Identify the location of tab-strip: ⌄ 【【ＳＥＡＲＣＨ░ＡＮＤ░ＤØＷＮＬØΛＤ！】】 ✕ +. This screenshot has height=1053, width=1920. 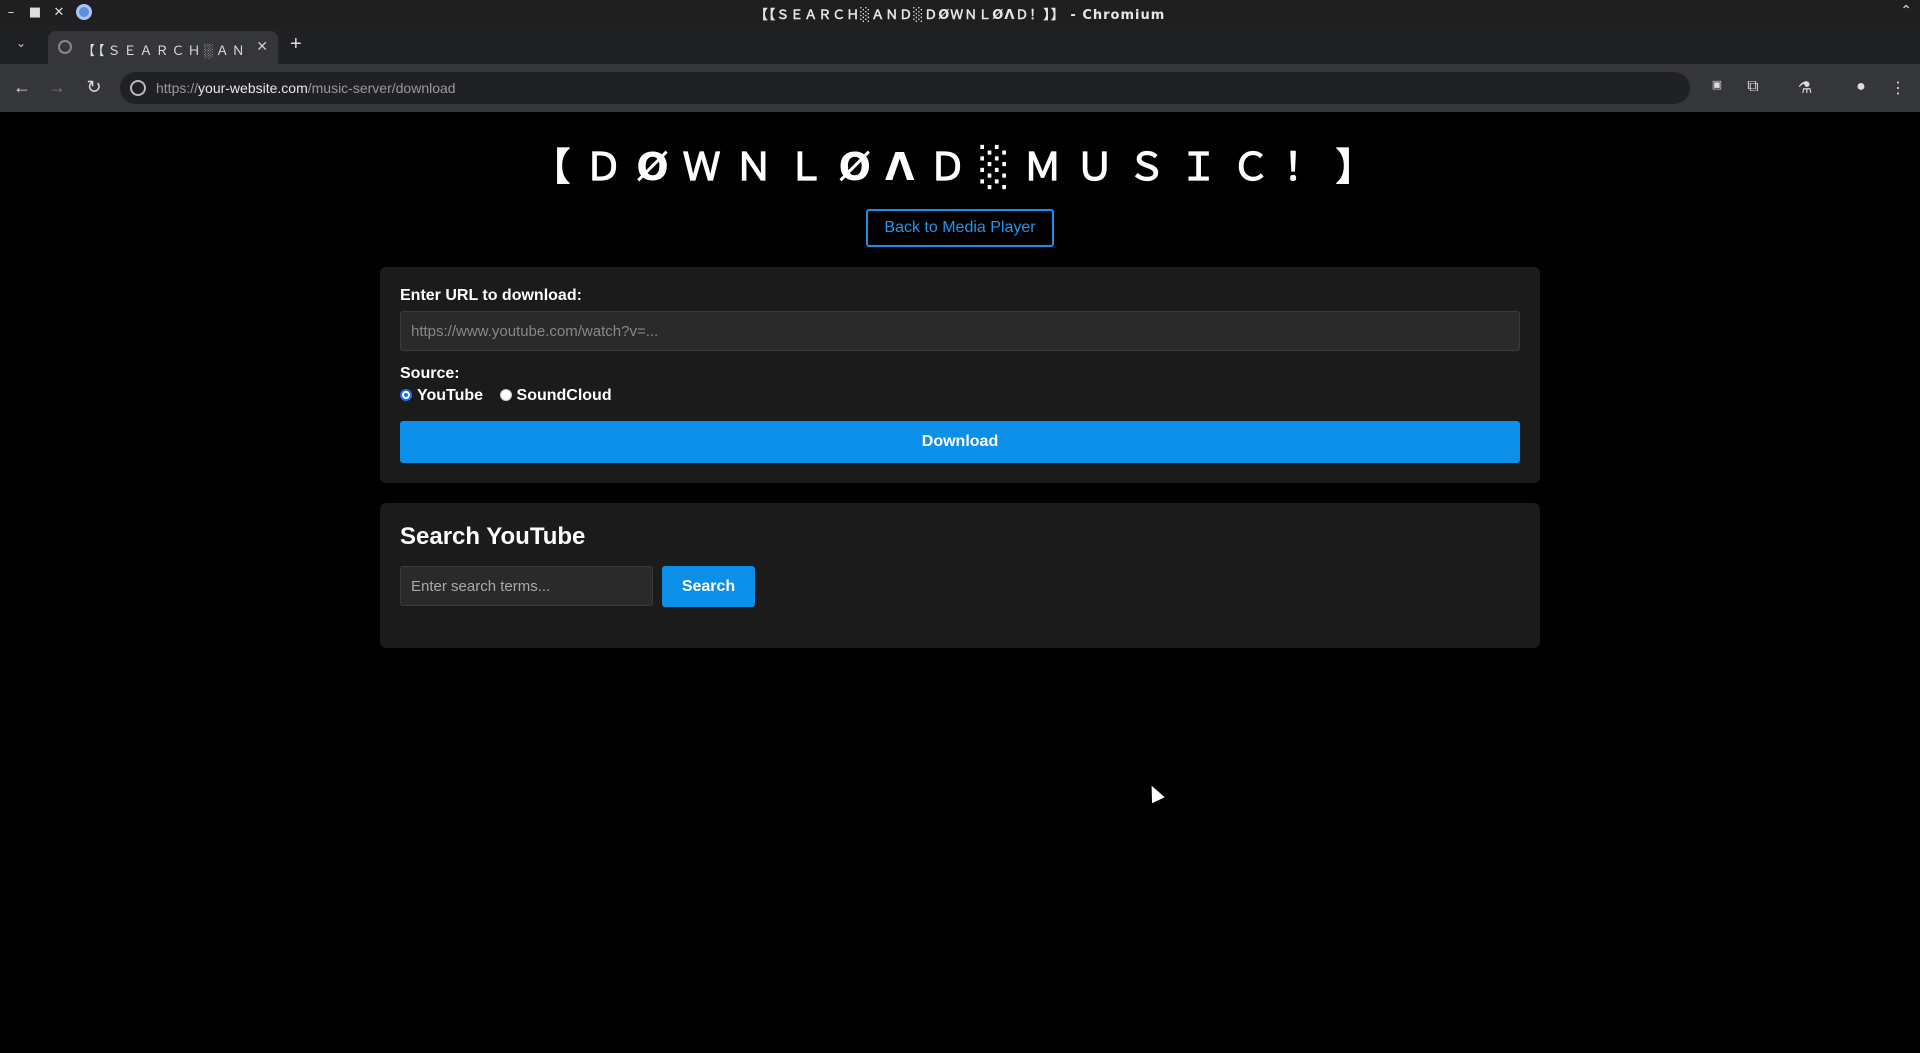
(960, 45).